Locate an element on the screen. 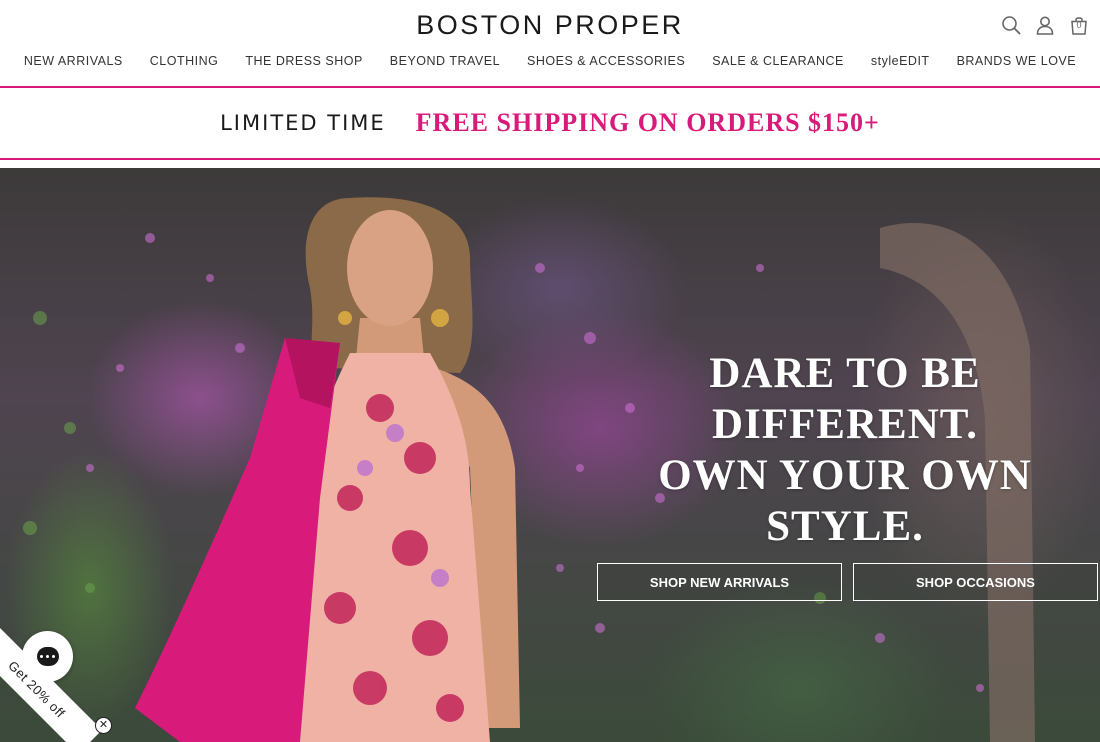  nav-dress-shop: THE DRESS SHOP is located at coordinates (303, 61).